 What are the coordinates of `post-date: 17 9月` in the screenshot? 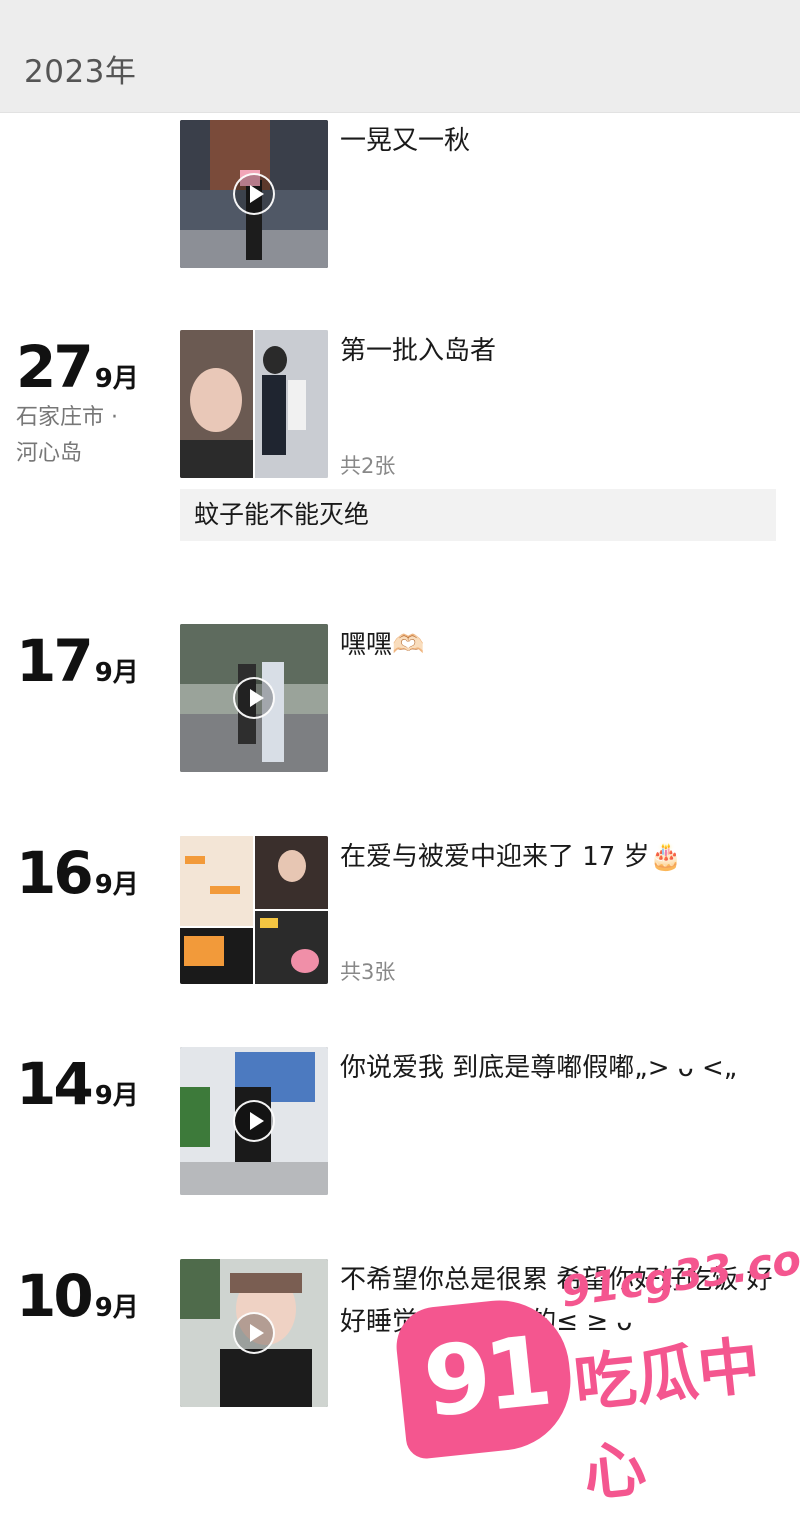 It's located at (77, 661).